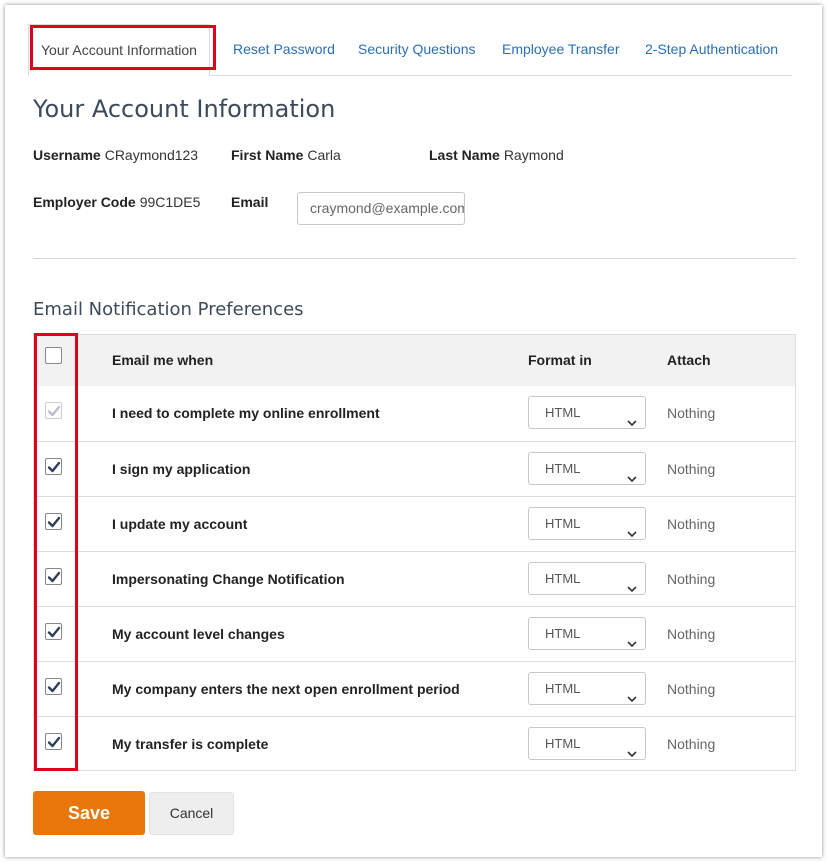  Describe the element at coordinates (168, 309) in the screenshot. I see `section-title: Email Notification Preferences` at that location.